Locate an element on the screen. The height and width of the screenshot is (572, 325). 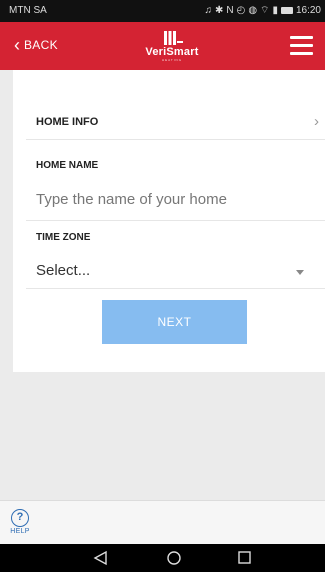
status-icons: ♫ ✱ N ◴ ◍ ⌔ ▮ 16:20 is located at coordinates (262, 10).